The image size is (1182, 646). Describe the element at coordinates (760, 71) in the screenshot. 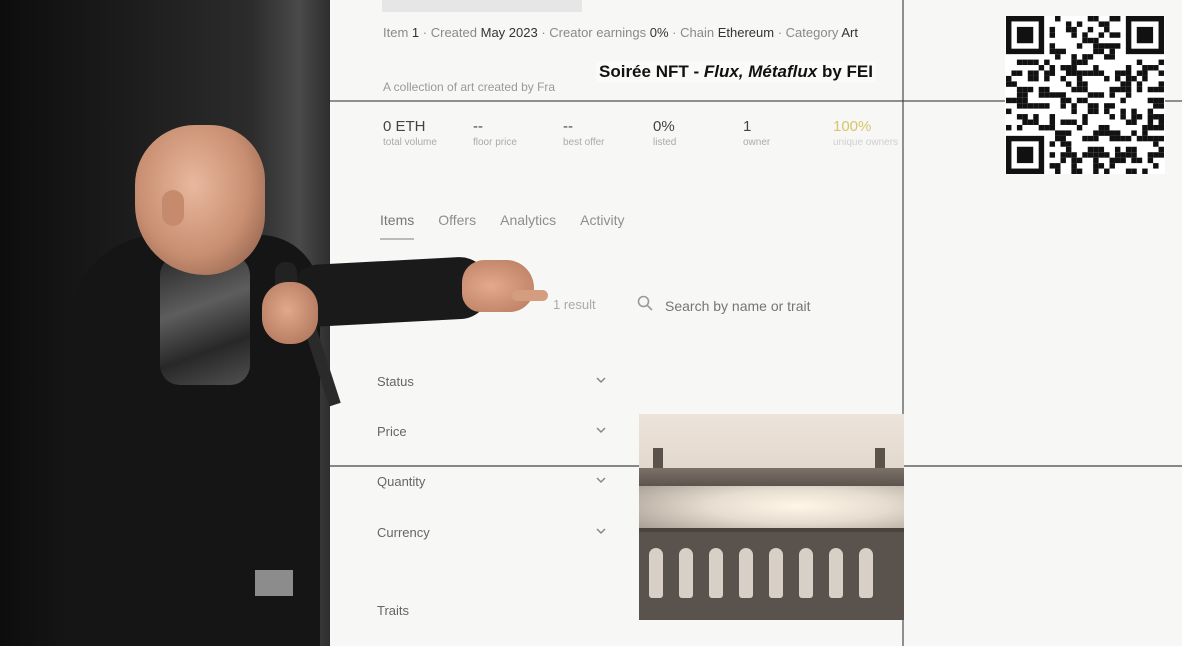

I see `caption-title: Flux, Métaflux` at that location.